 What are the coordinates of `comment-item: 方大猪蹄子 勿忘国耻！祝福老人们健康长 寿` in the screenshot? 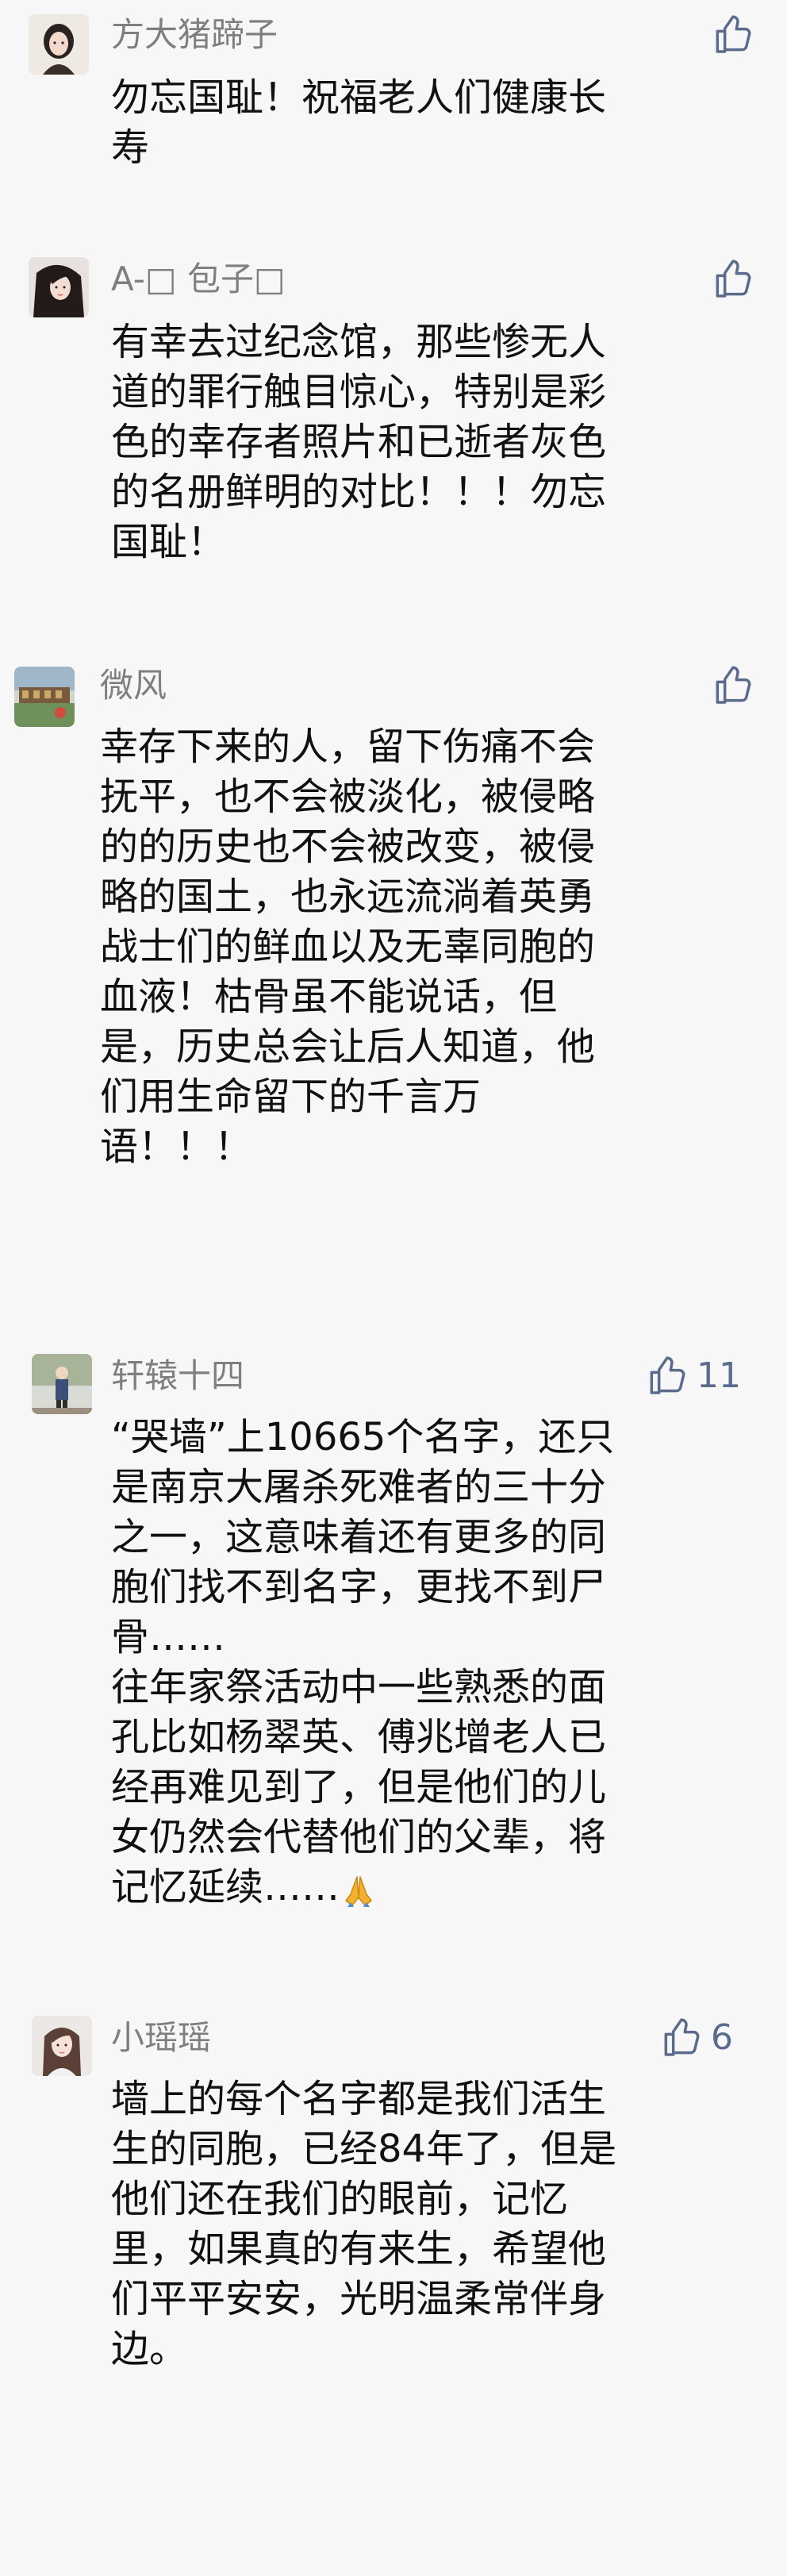 It's located at (393, 119).